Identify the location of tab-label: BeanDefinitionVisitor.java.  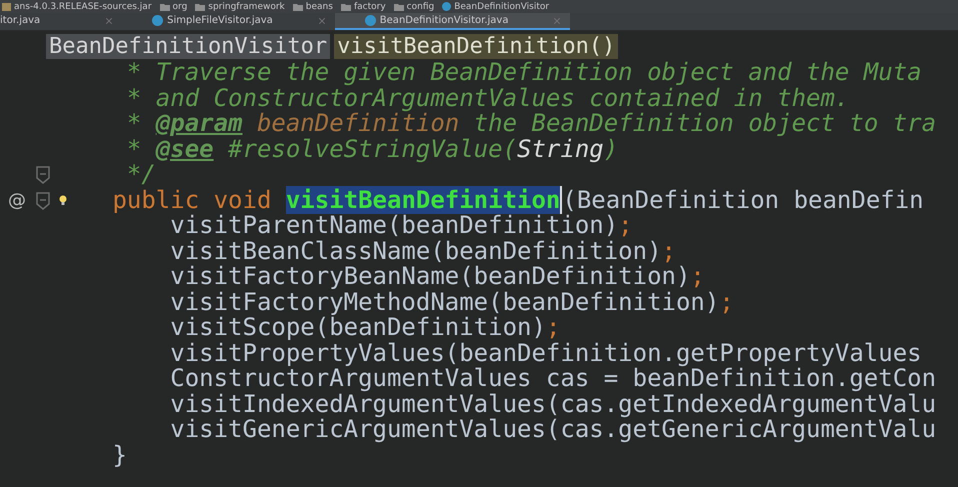
(444, 20).